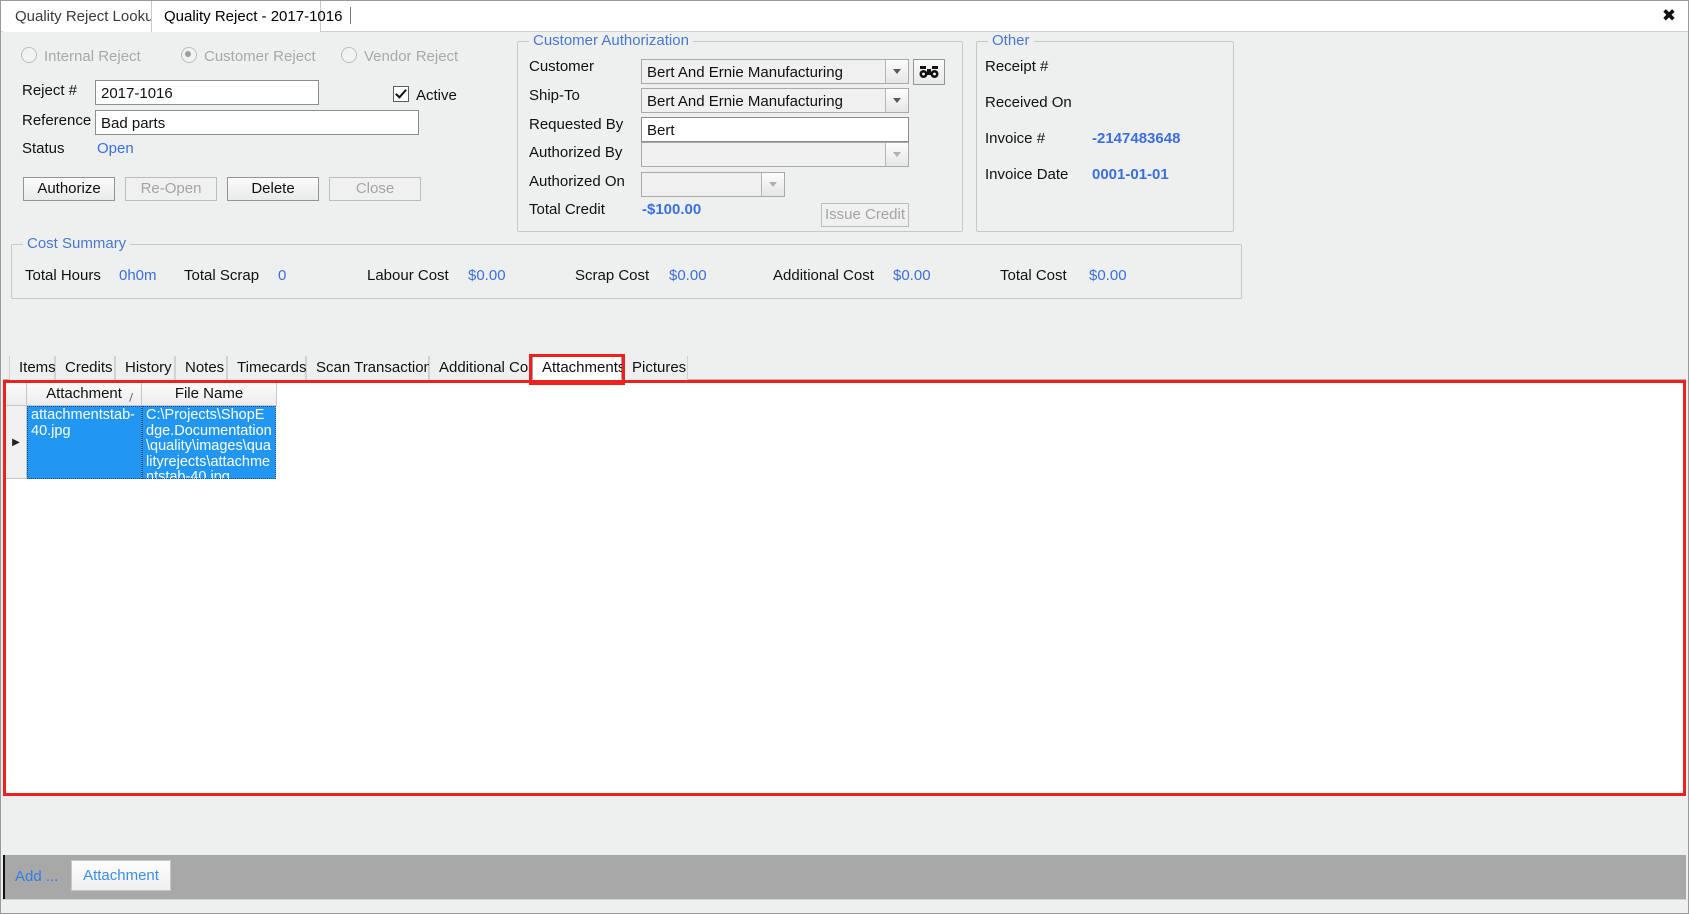 The height and width of the screenshot is (914, 1689). Describe the element at coordinates (912, 275) in the screenshot. I see `additional-cost-value: $0.00` at that location.